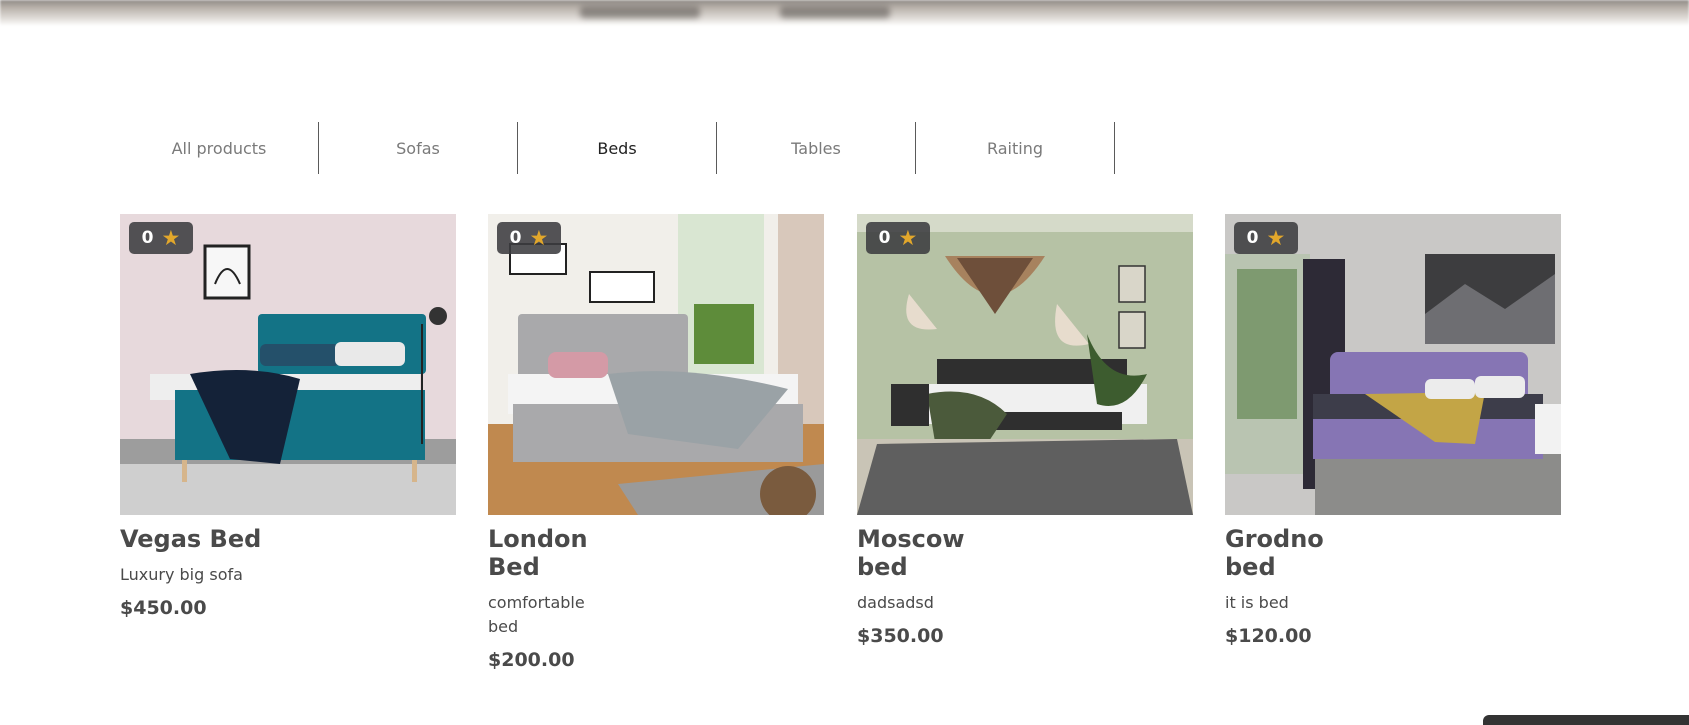 This screenshot has height=725, width=1689. What do you see at coordinates (1586, 720) in the screenshot?
I see `bottom-right-widget-edge` at bounding box center [1586, 720].